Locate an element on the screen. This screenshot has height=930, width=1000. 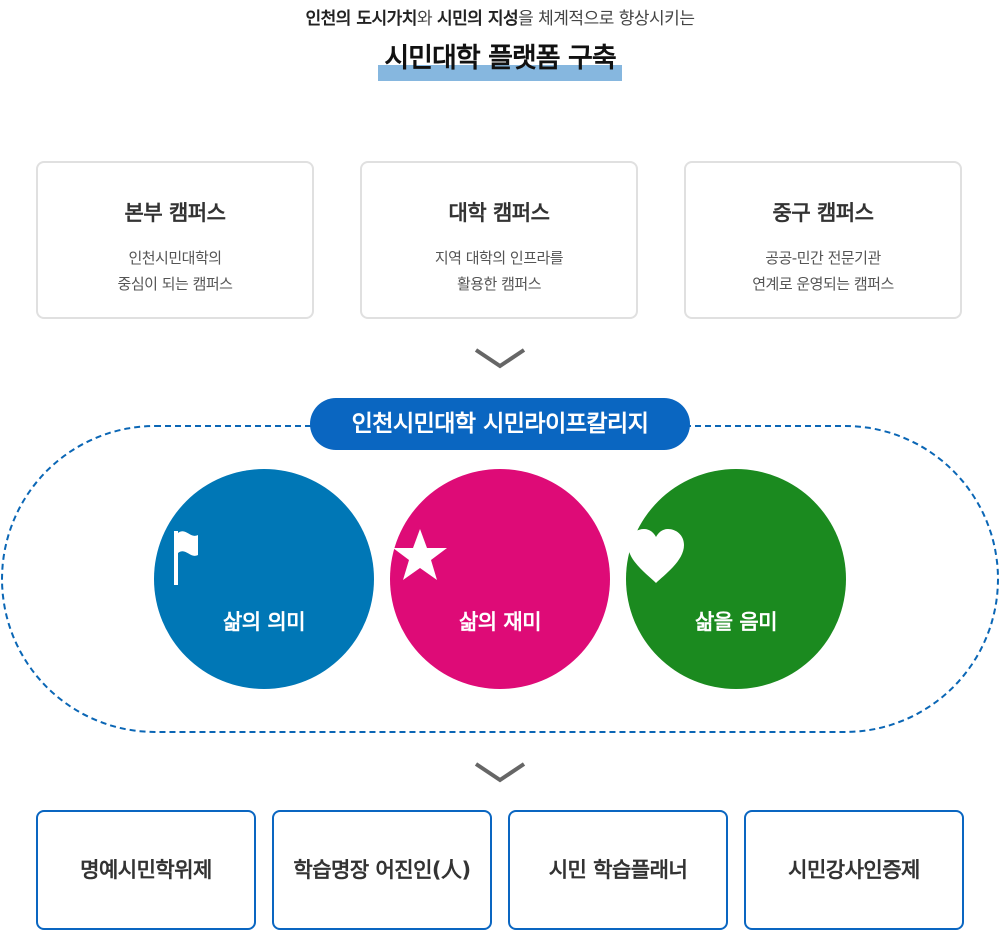
value-circle-fun: 삶의 재미 is located at coordinates (500, 579).